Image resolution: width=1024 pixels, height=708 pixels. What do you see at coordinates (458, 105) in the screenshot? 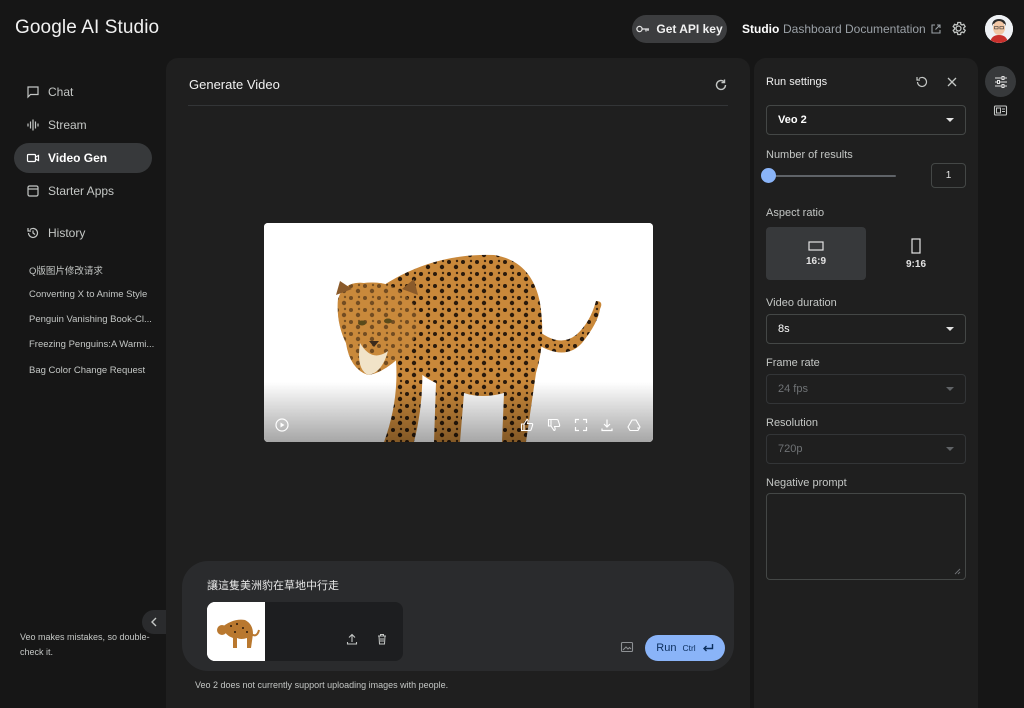
I see `divider` at bounding box center [458, 105].